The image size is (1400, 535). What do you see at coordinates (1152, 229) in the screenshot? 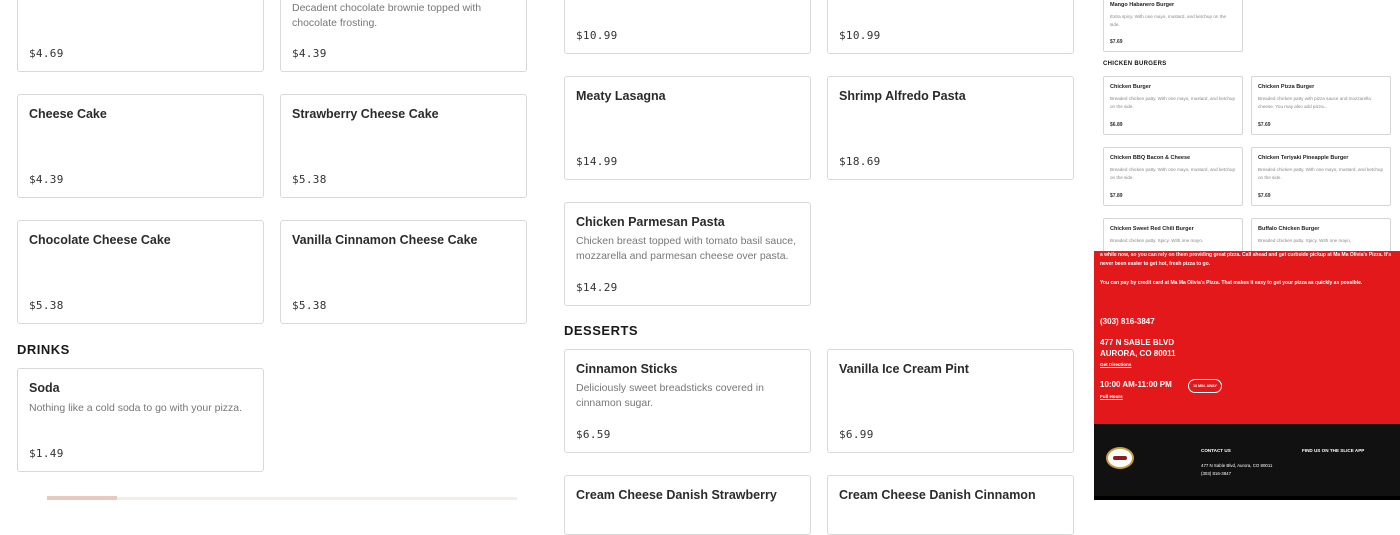
I see `mini-item-name: Chicken Sweet Red Chili Burger` at bounding box center [1152, 229].